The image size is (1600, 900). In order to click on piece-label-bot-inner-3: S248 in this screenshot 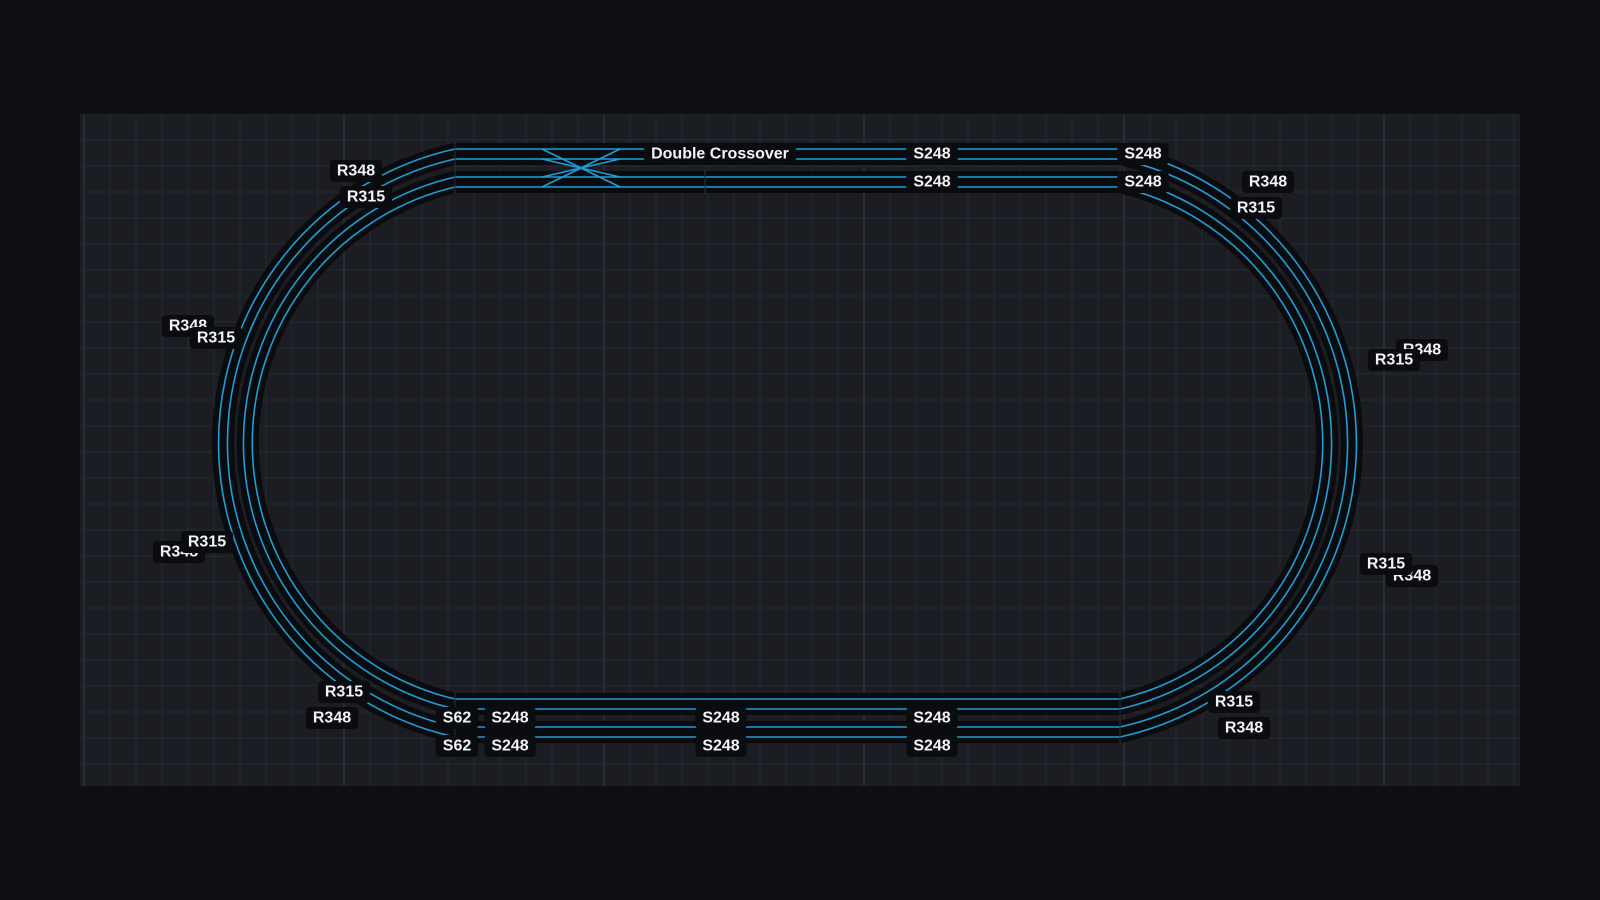, I will do `click(932, 718)`.